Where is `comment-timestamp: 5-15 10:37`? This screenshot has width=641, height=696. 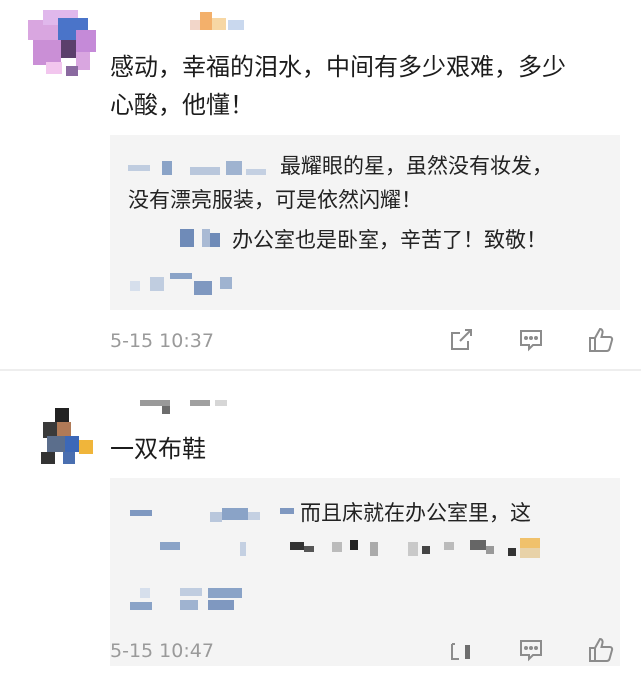
comment-timestamp: 5-15 10:37 is located at coordinates (162, 341).